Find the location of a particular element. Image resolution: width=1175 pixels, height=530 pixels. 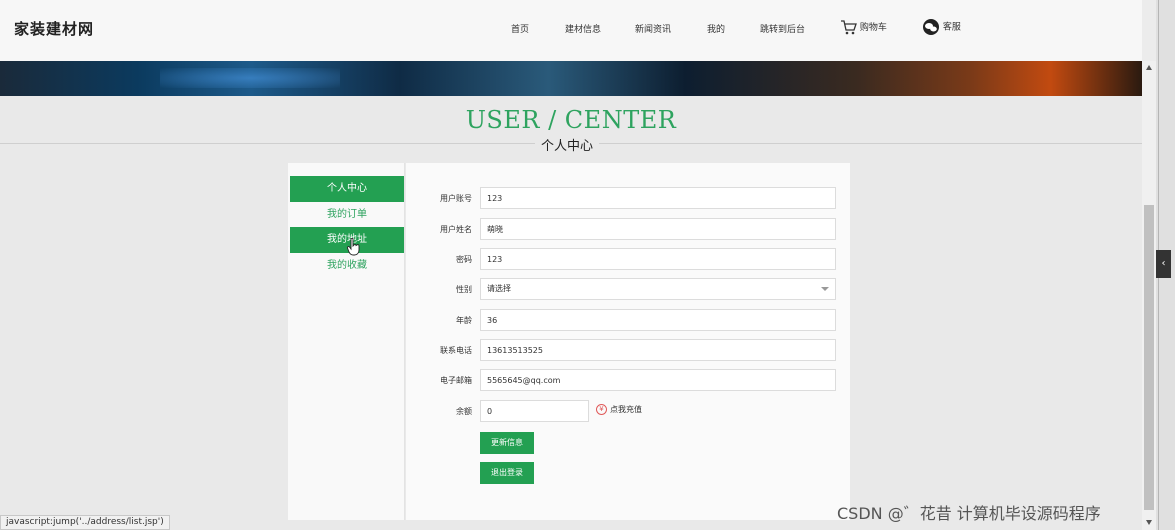

form-row-phone: 联系电话 is located at coordinates (628, 350).